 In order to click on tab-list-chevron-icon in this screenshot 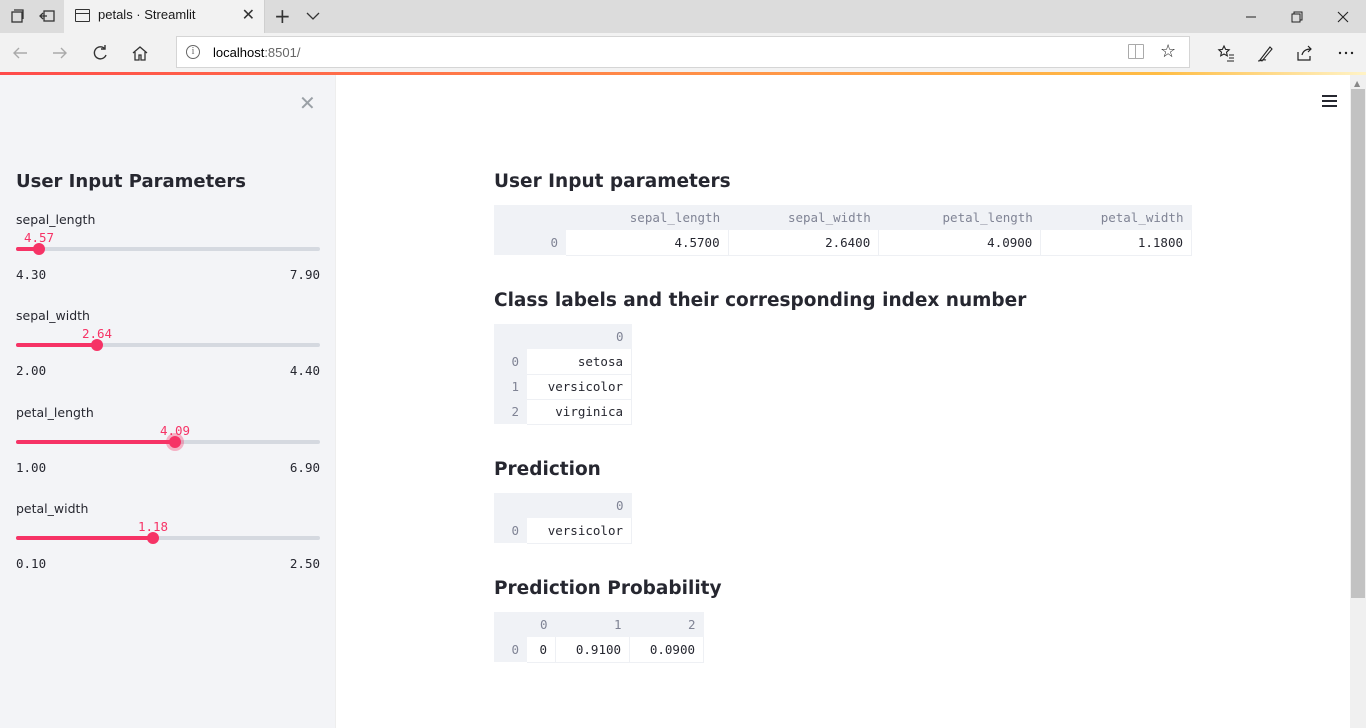, I will do `click(313, 18)`.